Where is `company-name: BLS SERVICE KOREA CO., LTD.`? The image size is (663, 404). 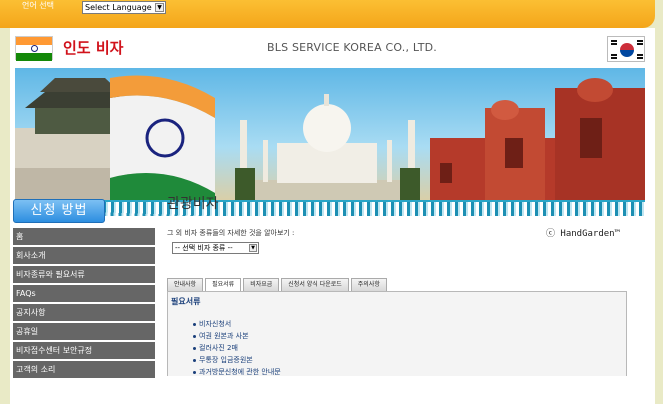
company-name: BLS SERVICE KOREA CO., LTD. is located at coordinates (352, 47).